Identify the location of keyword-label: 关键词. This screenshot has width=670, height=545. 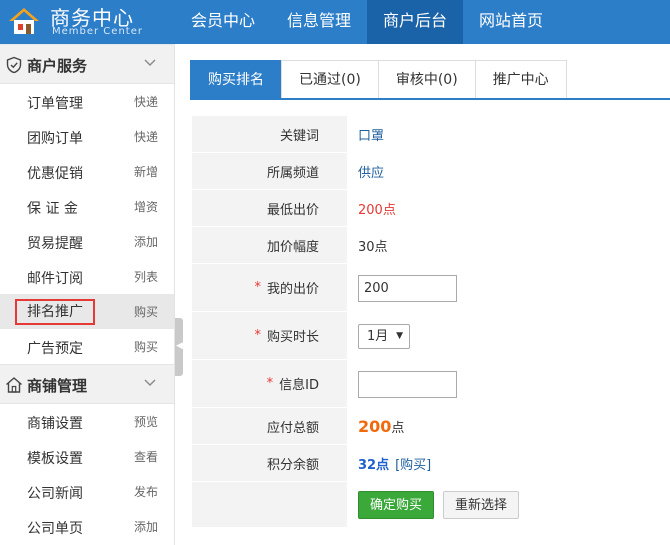
(269, 134).